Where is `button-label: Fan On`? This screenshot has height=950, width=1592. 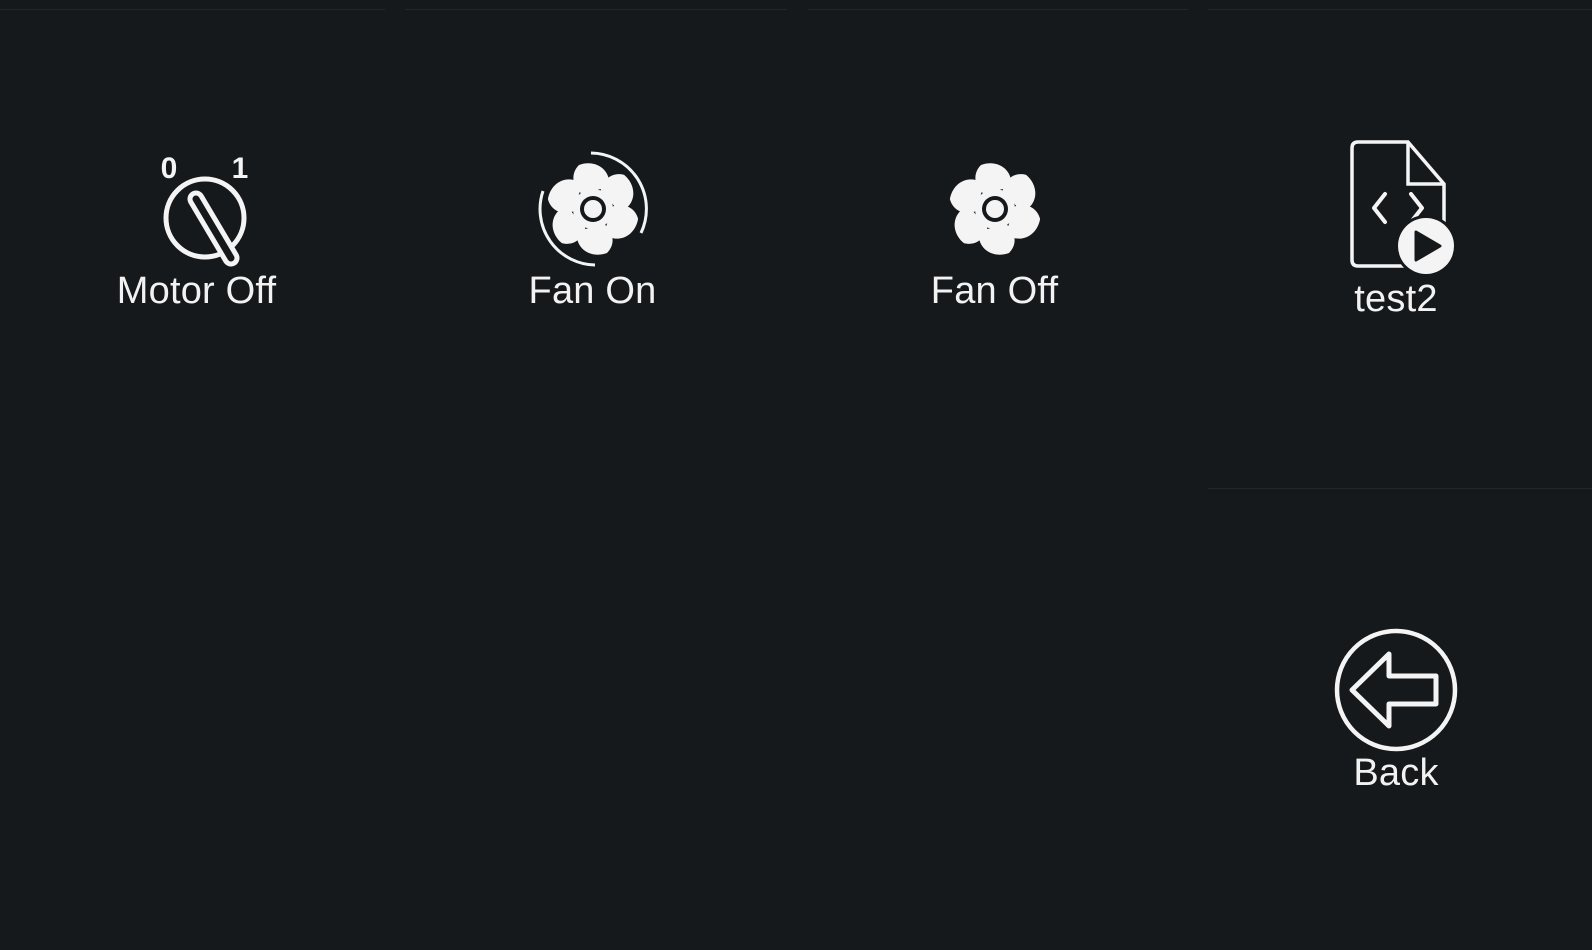
button-label: Fan On is located at coordinates (592, 291).